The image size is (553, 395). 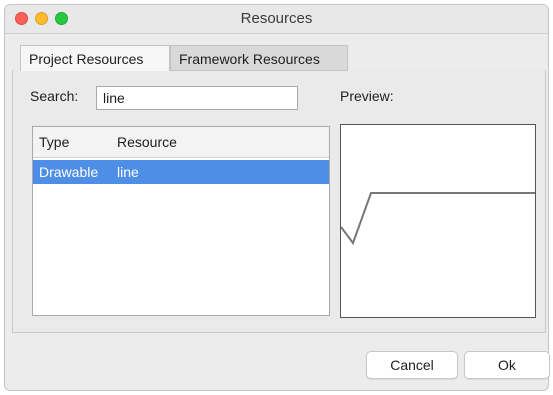 What do you see at coordinates (95, 58) in the screenshot?
I see `tab-project-resources: Project Resources` at bounding box center [95, 58].